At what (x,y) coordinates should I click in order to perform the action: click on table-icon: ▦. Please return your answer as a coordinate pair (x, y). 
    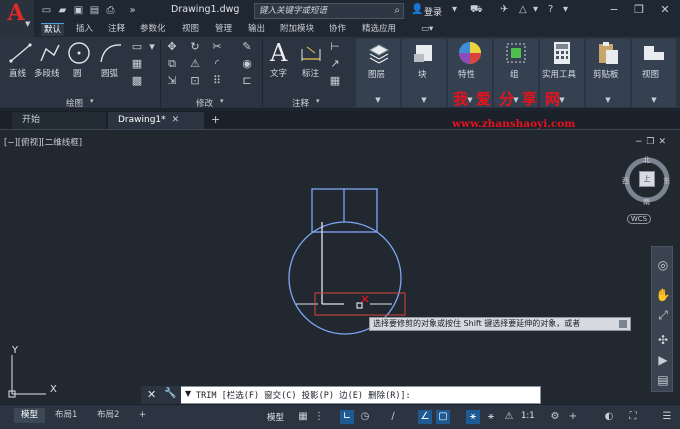
    Looking at the image, I should click on (335, 81).